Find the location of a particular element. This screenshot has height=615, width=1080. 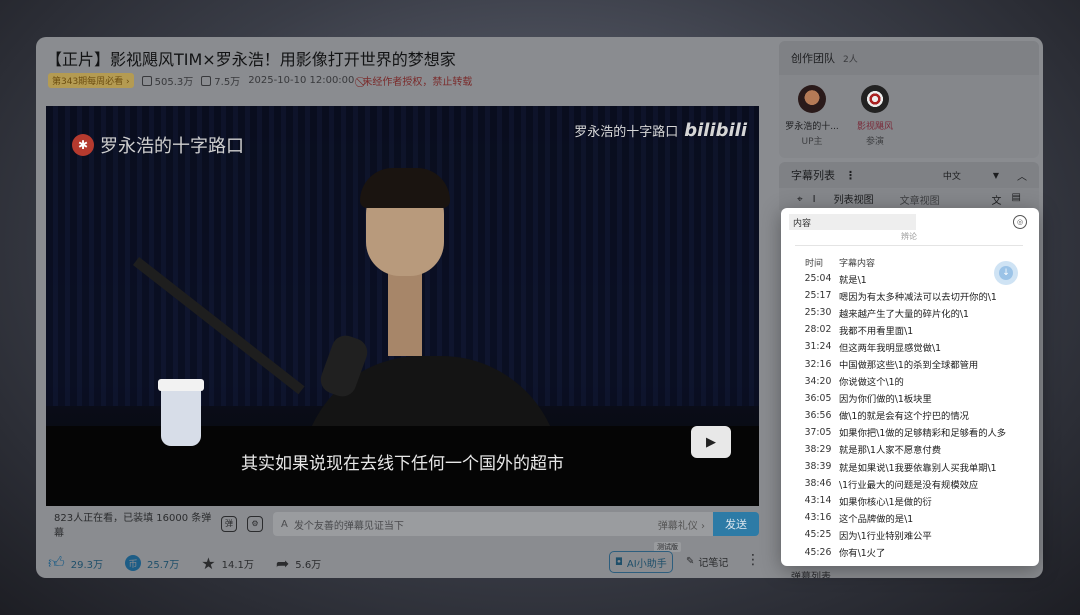

subtitle-text: 做\1的就是会有这个拧巴的情况 is located at coordinates (904, 417).